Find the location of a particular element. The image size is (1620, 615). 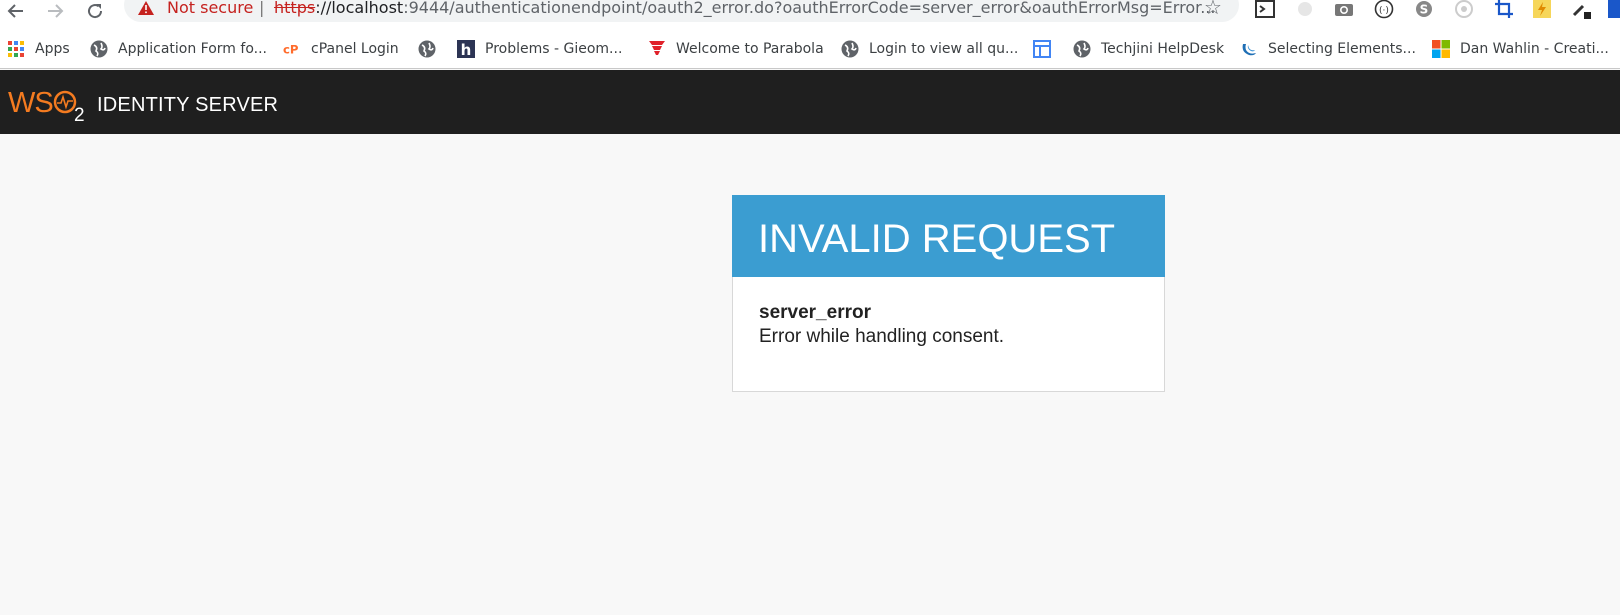

bookmark-globe-unnamed is located at coordinates (432, 49).